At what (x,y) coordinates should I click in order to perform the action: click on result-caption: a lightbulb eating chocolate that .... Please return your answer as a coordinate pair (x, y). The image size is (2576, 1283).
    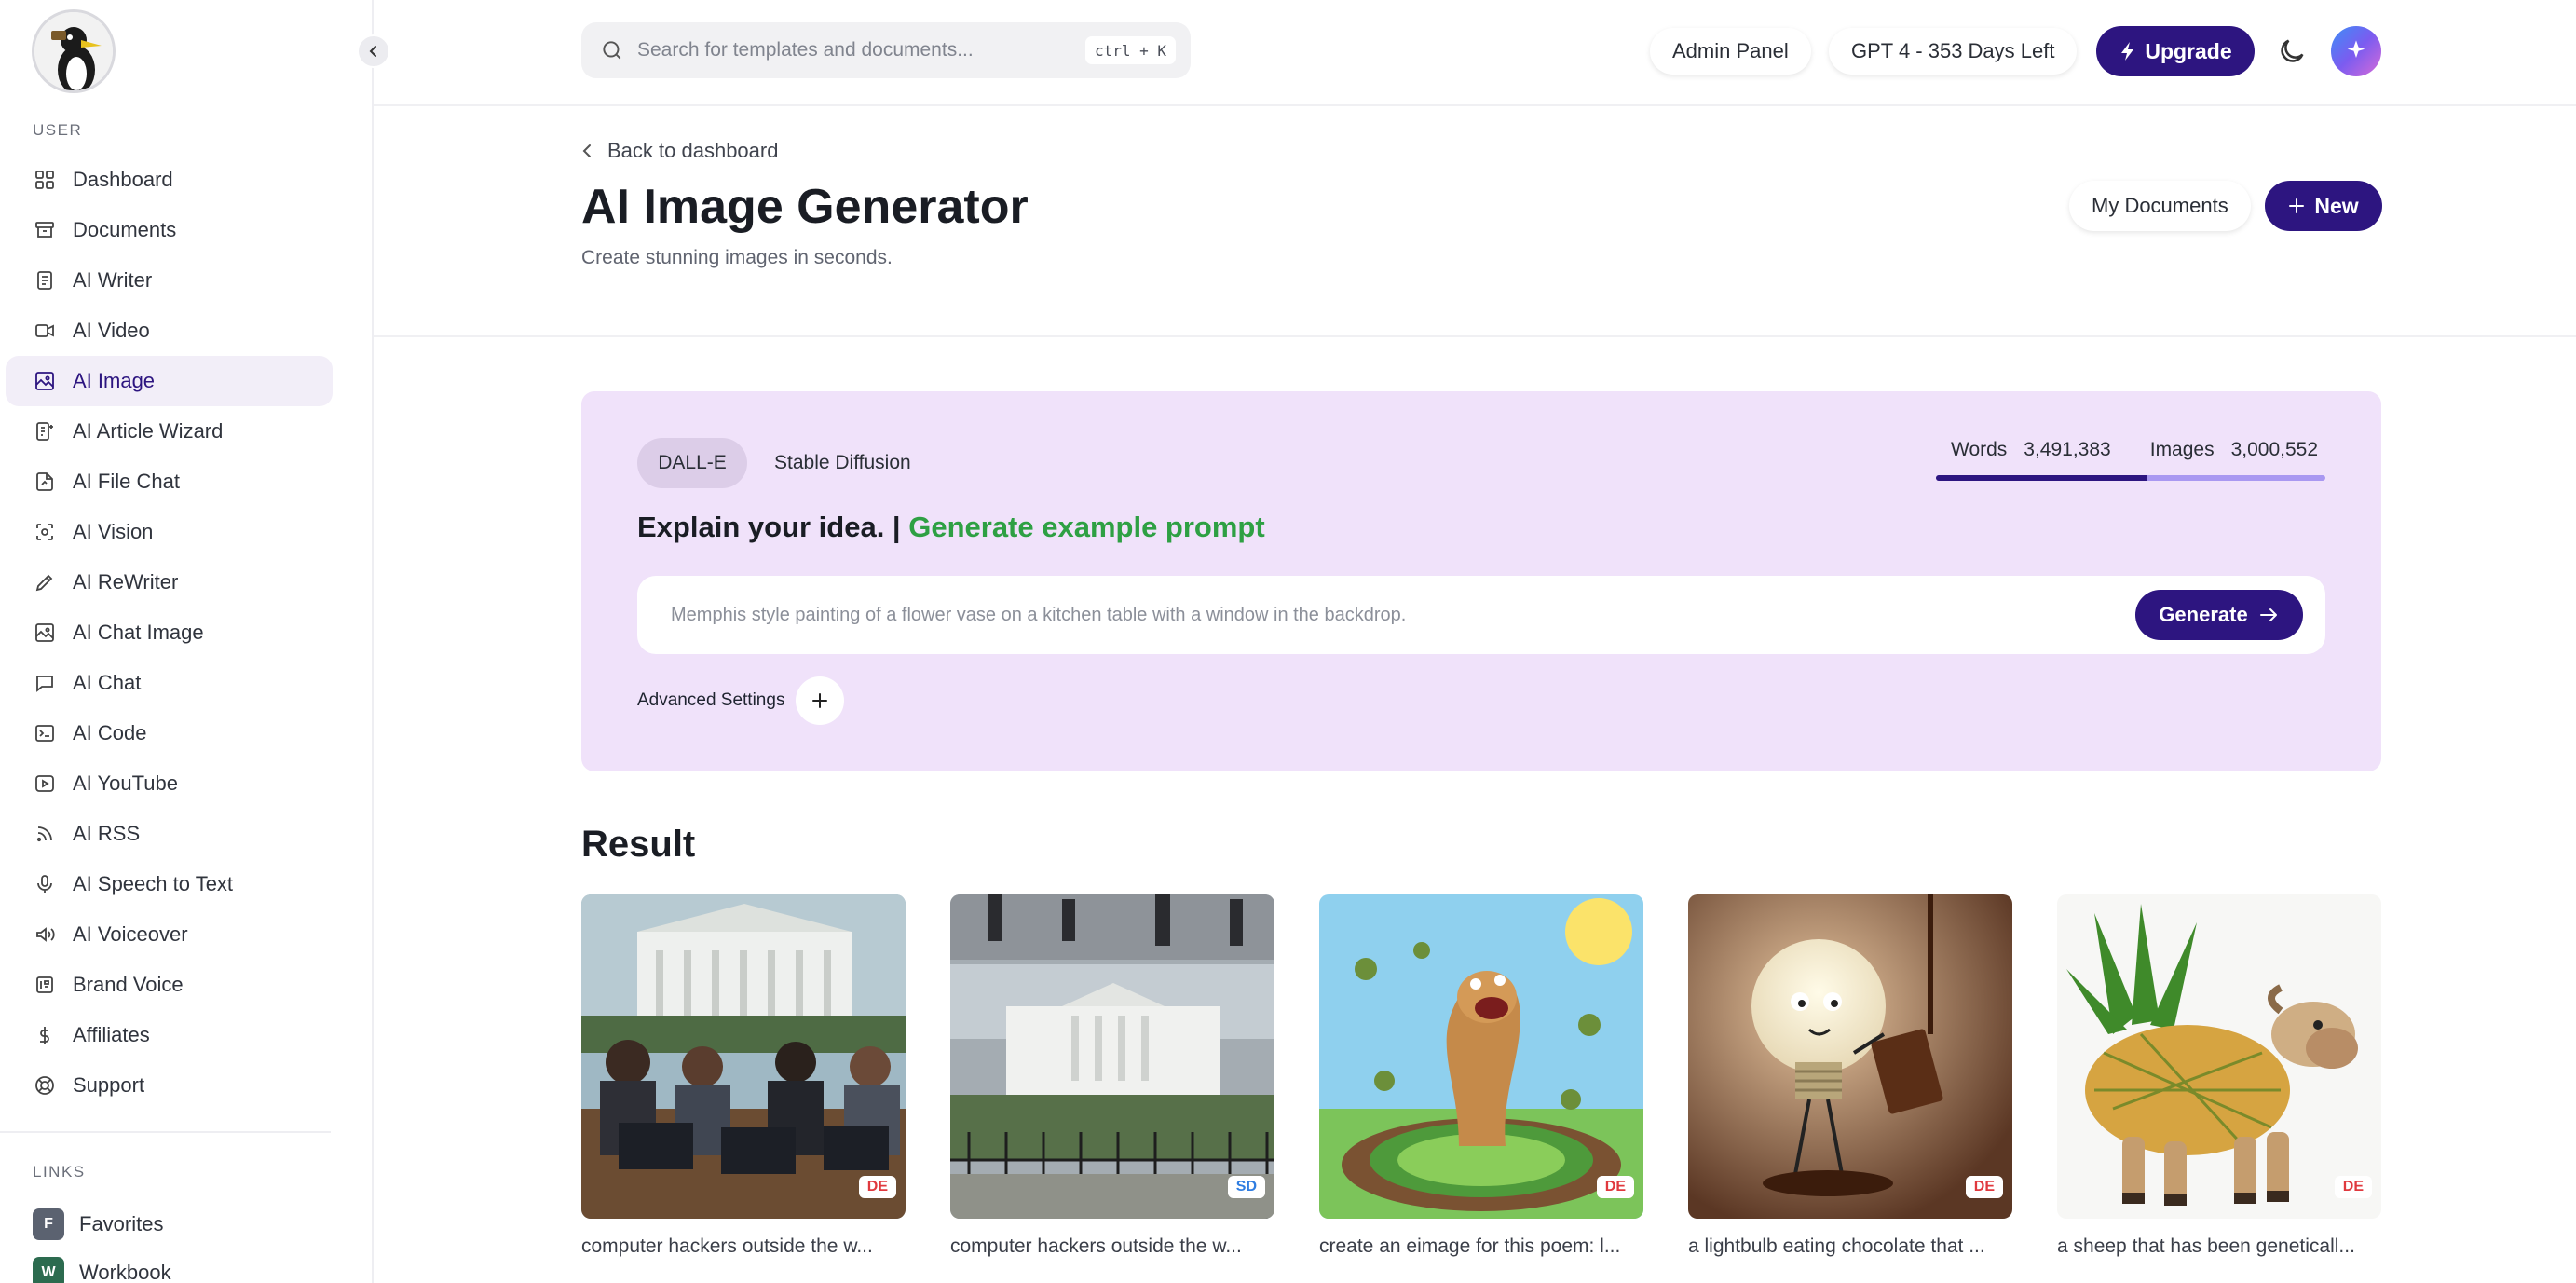
    Looking at the image, I should click on (1836, 1246).